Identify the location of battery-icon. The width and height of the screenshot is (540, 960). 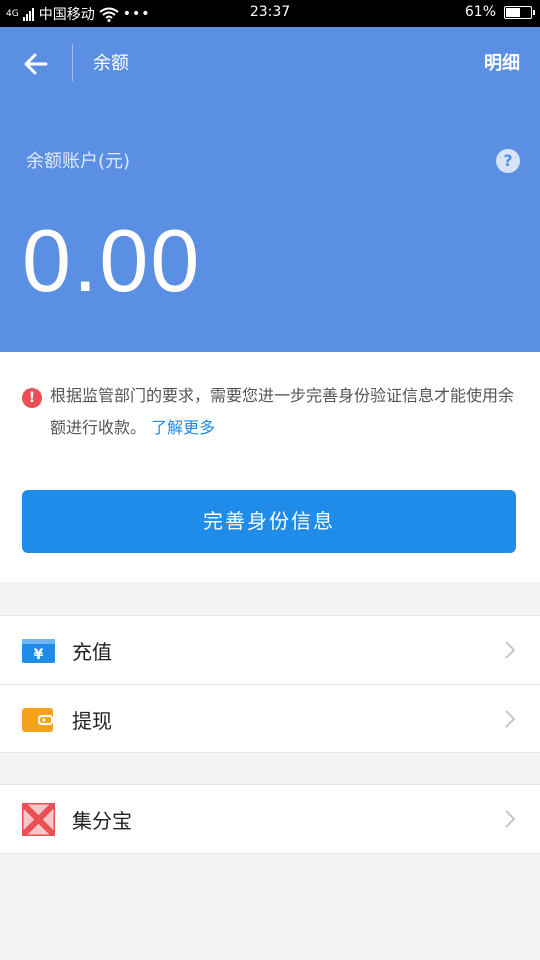
(519, 12).